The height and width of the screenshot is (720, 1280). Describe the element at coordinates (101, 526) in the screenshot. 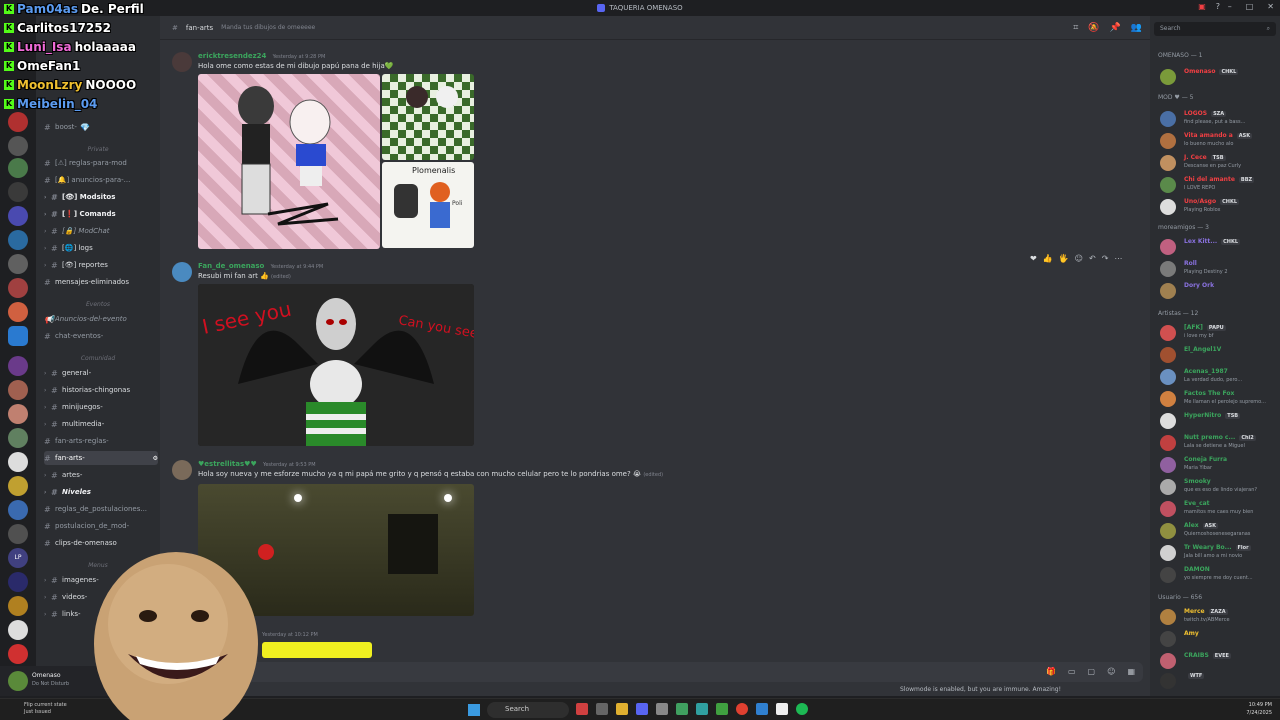

I see `channel-postulacion-de-mod: # postulacion_de_mod-` at that location.